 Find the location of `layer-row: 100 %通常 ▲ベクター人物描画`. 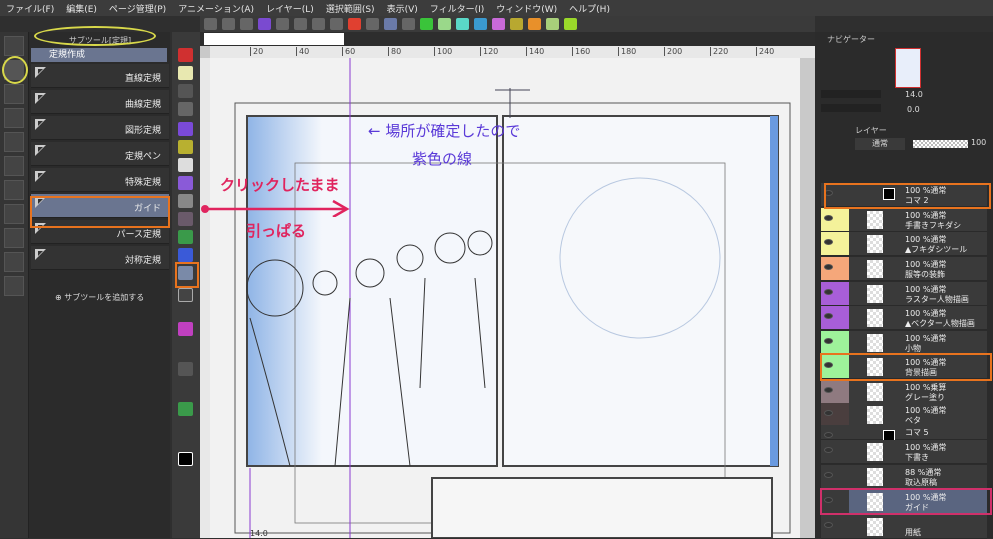

layer-row: 100 %通常 ▲ベクター人物描画 is located at coordinates (904, 318).